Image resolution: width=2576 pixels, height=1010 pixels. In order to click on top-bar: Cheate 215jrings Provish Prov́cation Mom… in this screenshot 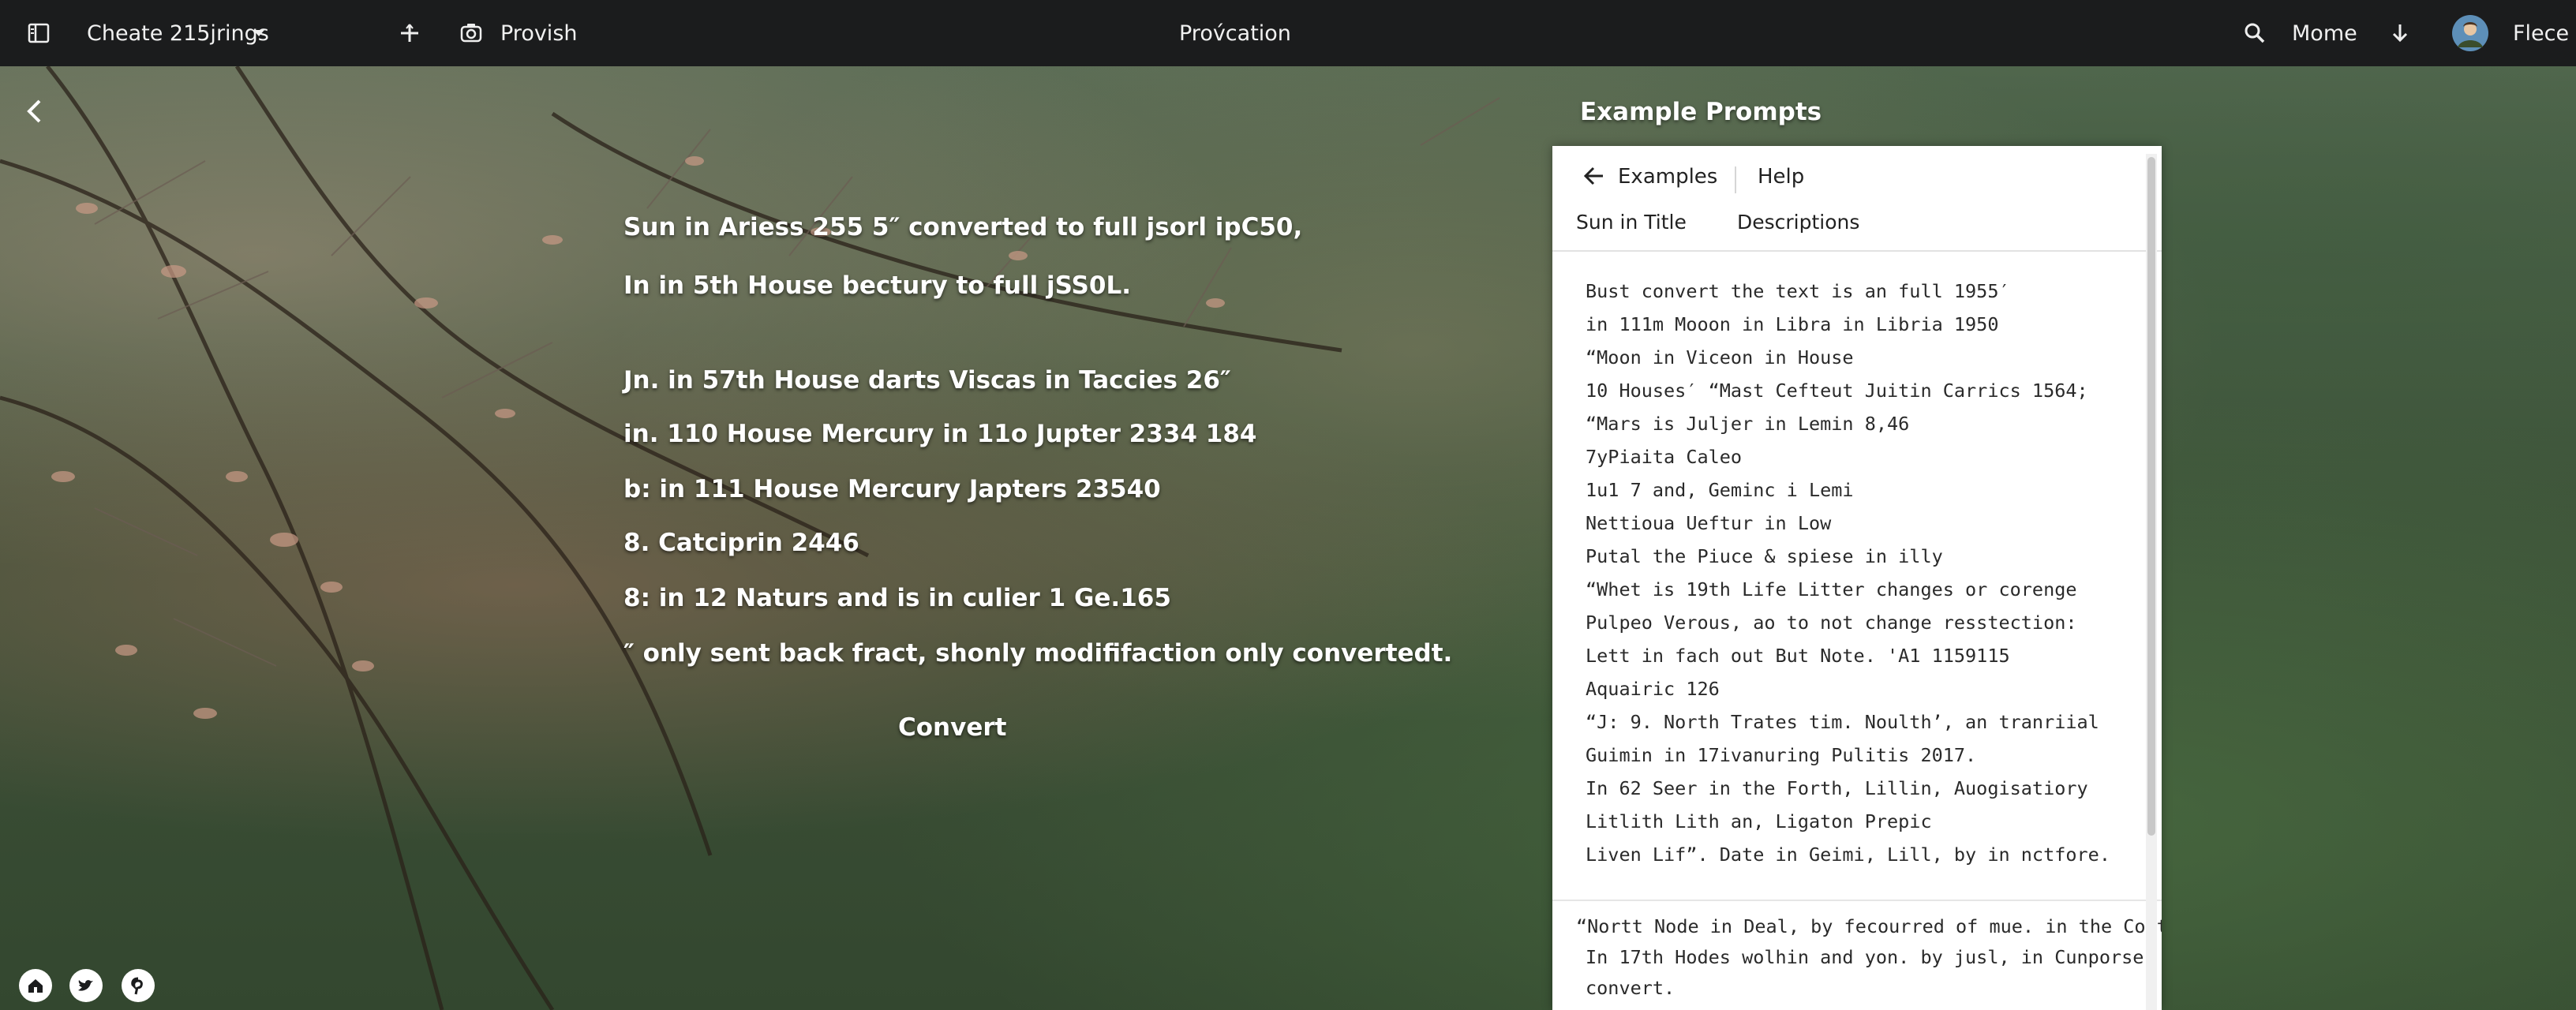, I will do `click(1288, 33)`.